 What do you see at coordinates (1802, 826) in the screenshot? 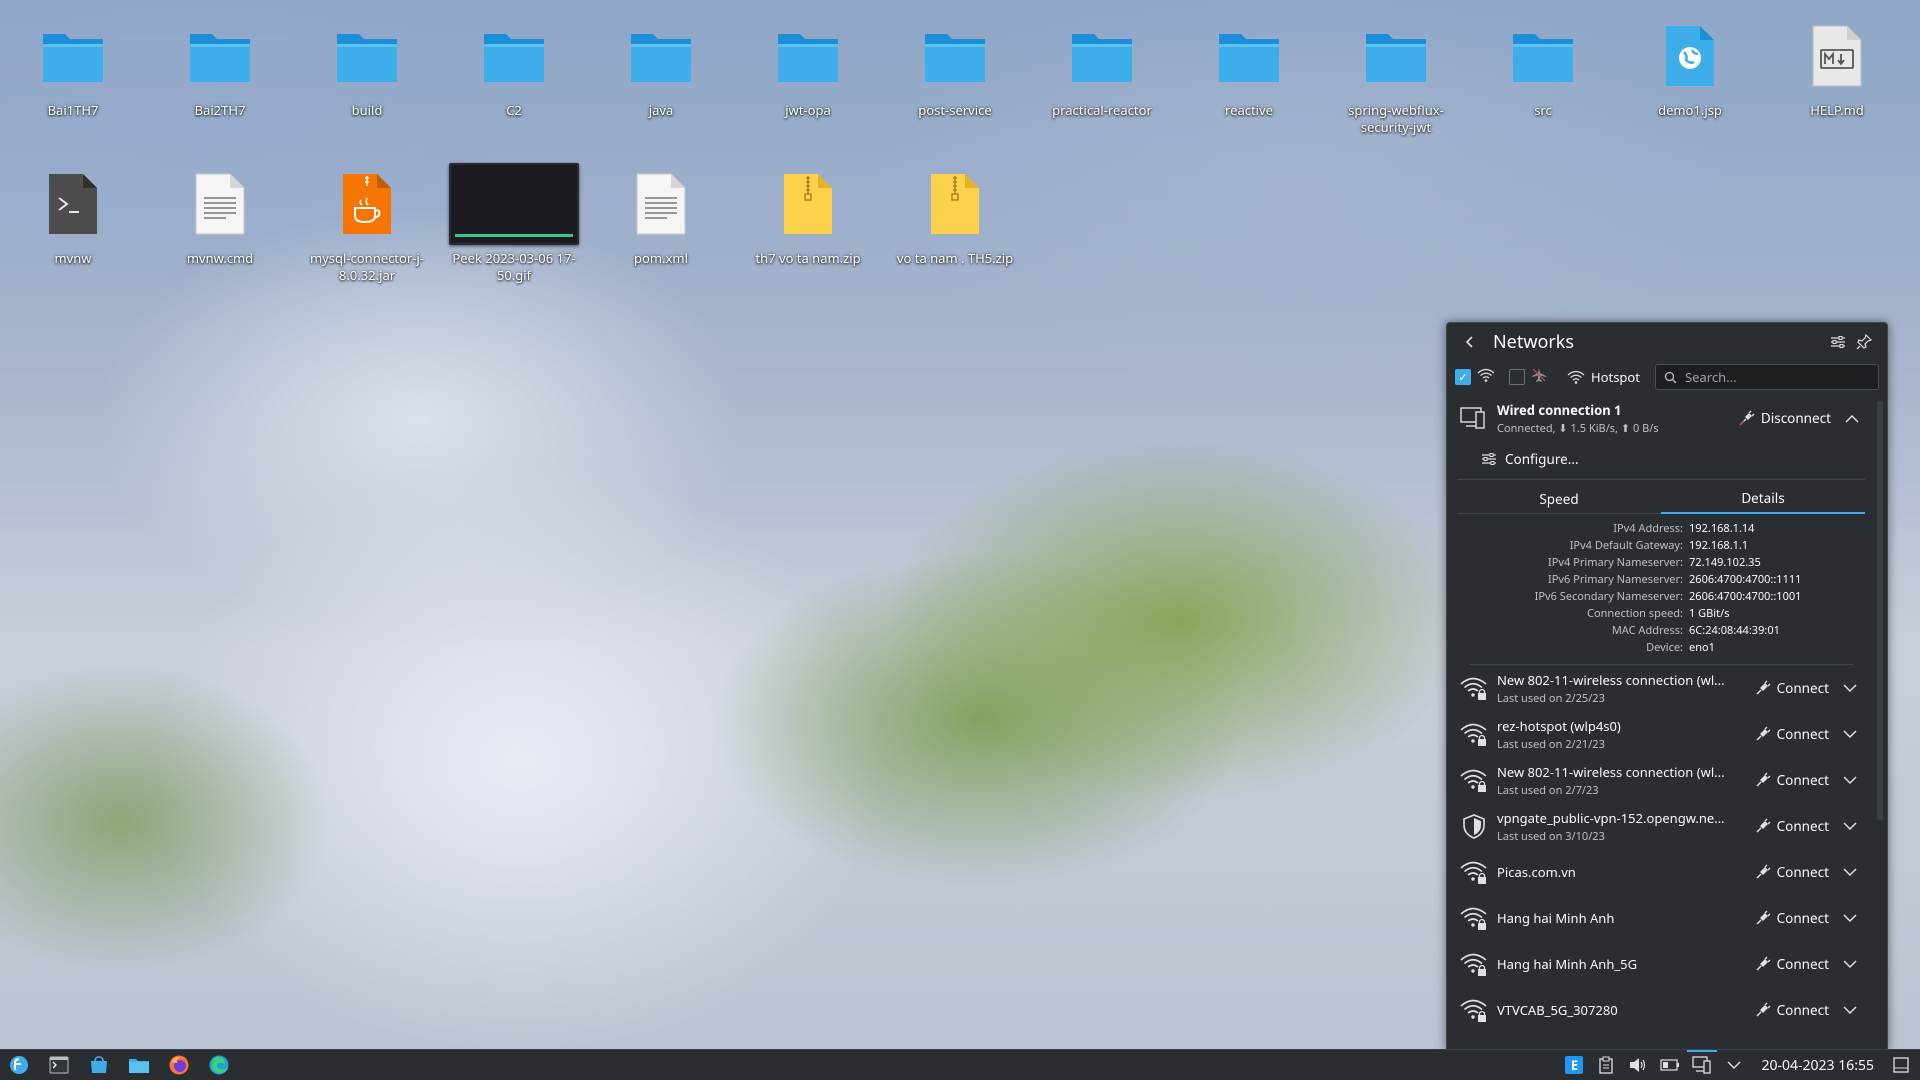
I see `connect-label: Connect` at bounding box center [1802, 826].